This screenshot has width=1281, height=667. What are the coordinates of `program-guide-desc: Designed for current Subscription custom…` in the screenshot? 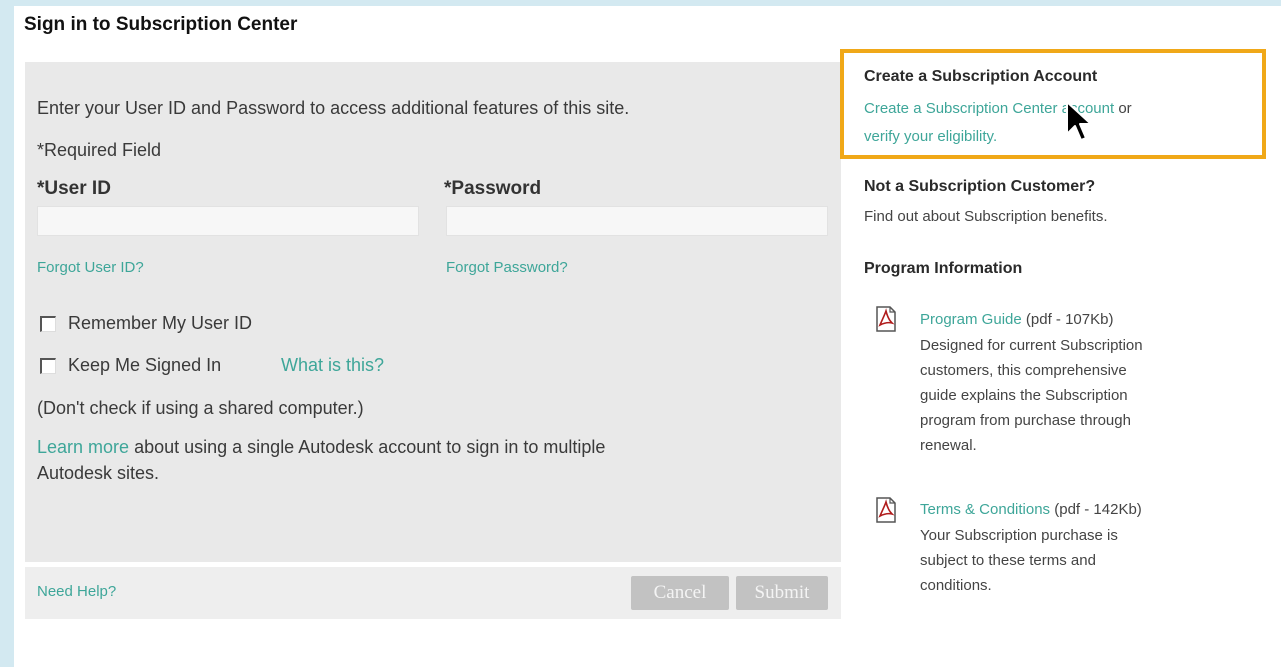 It's located at (1031, 395).